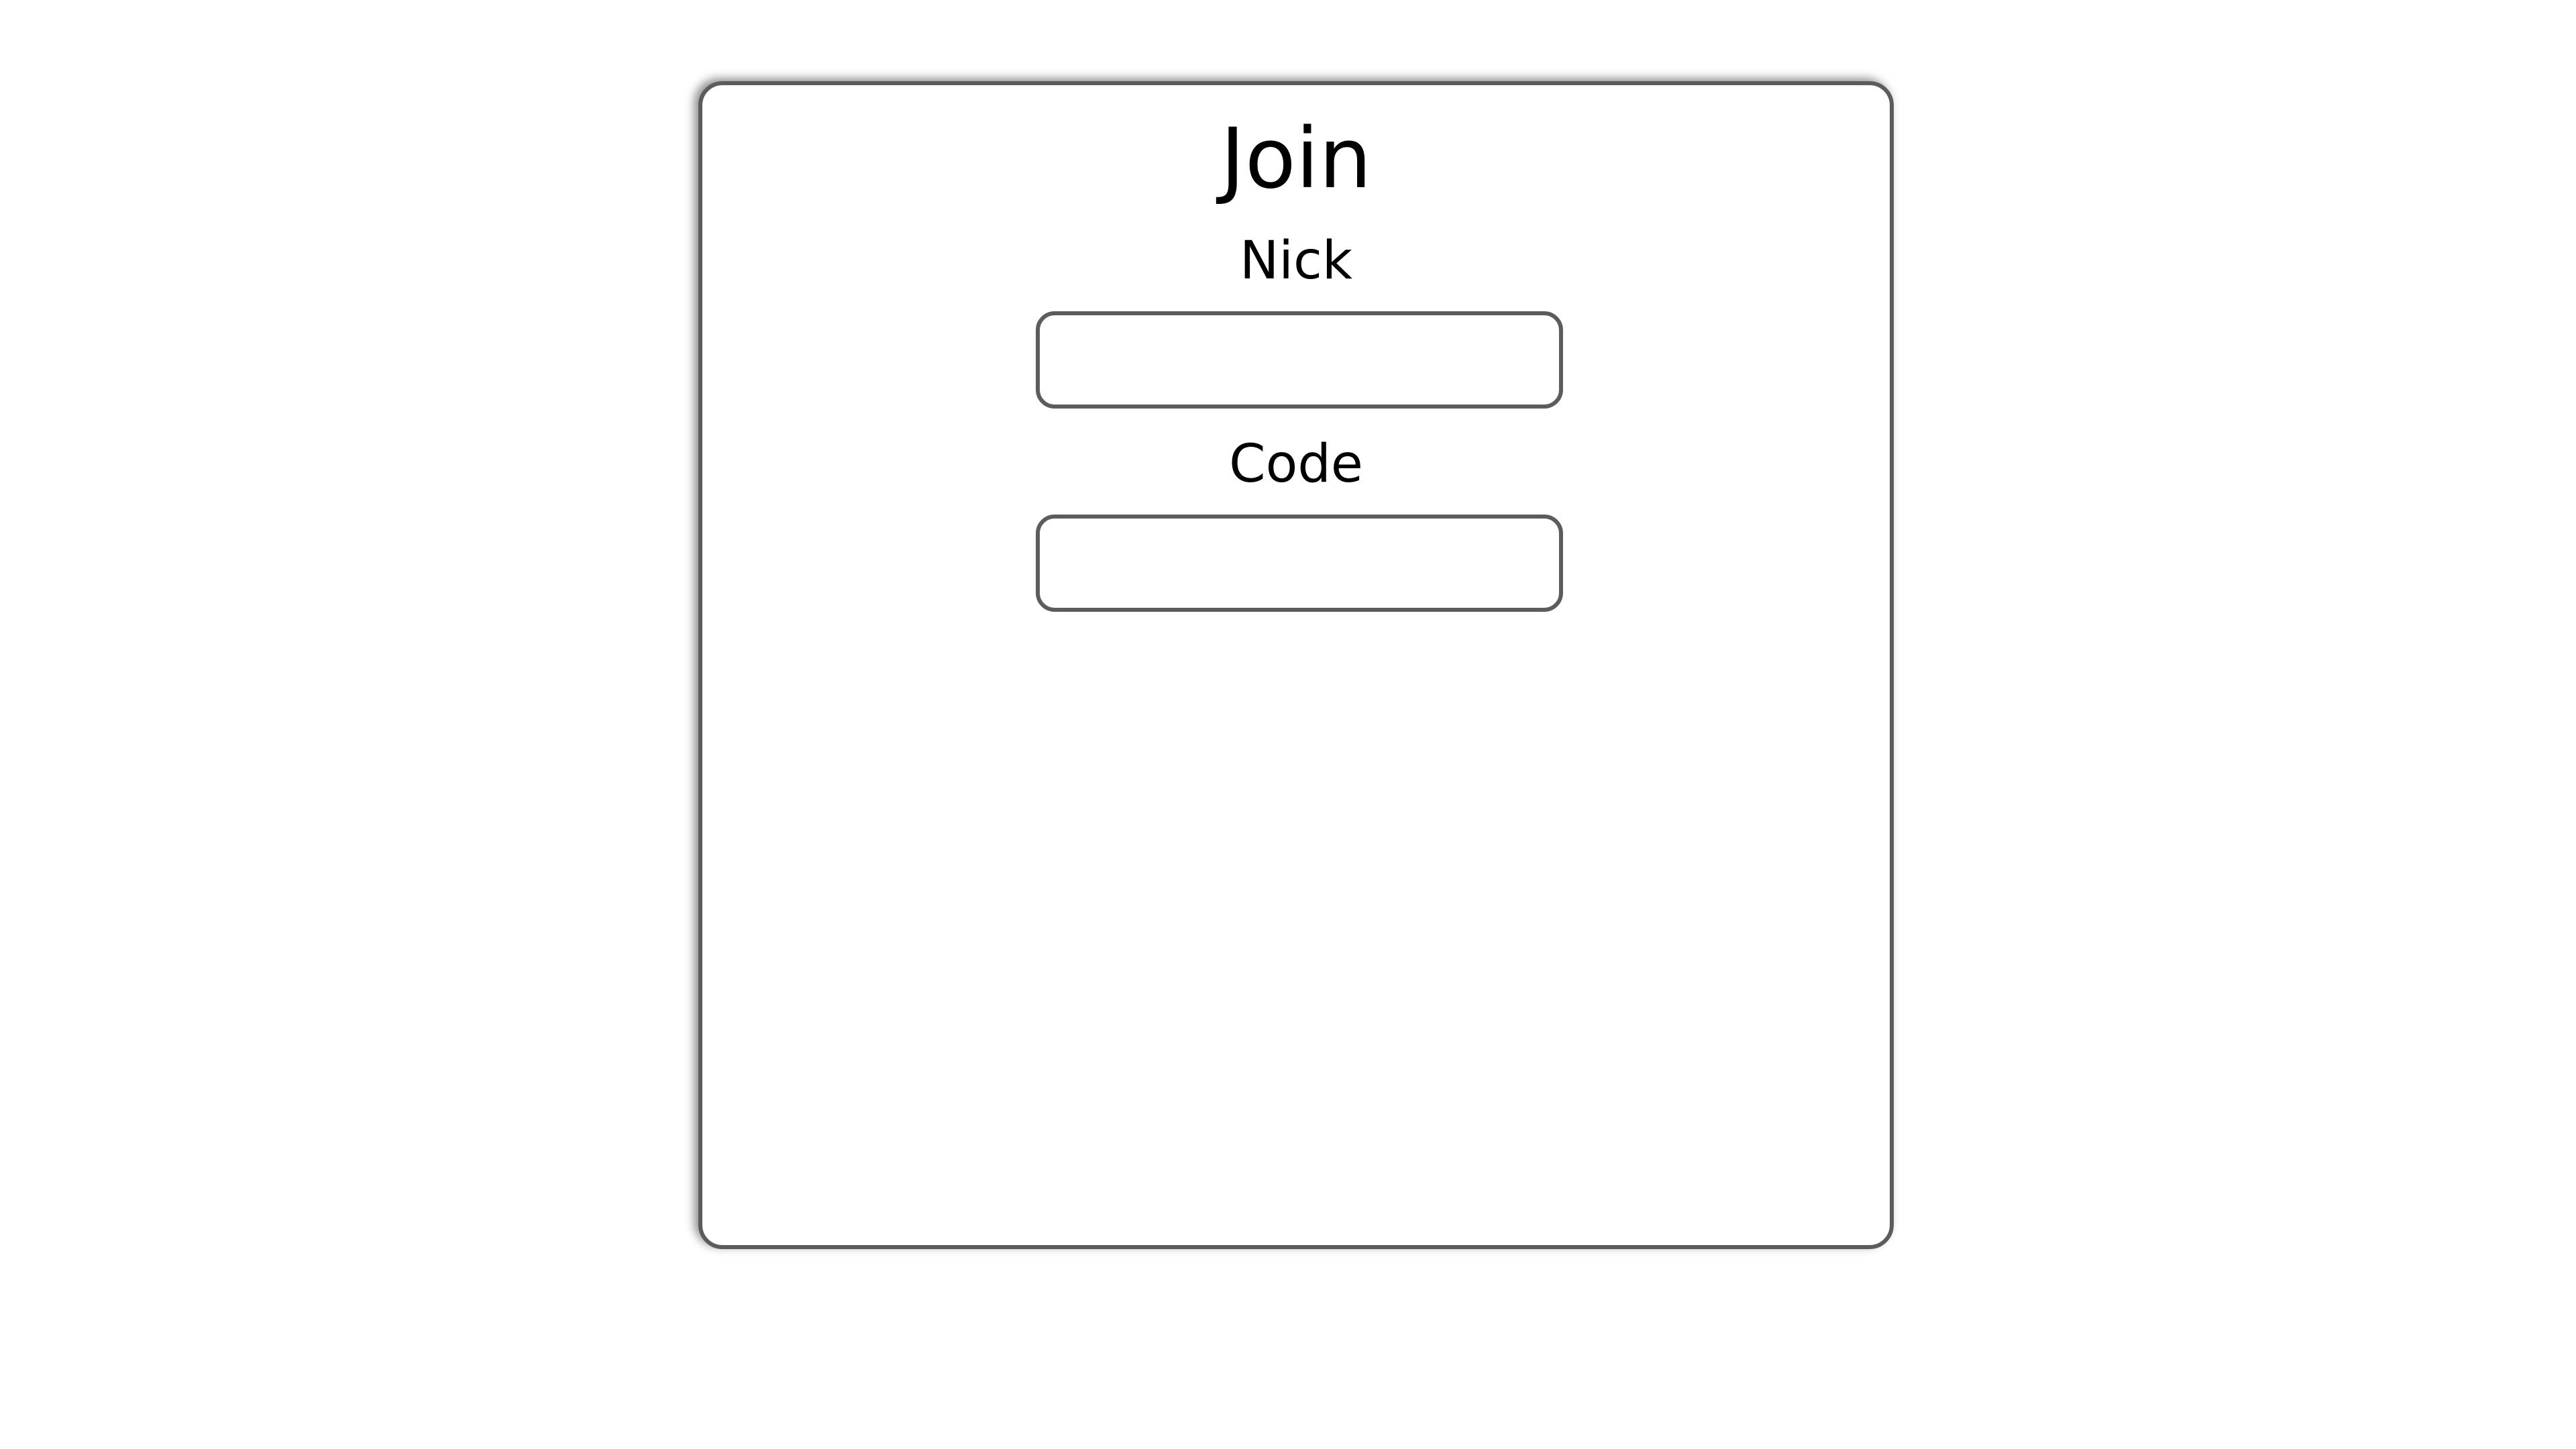 The width and height of the screenshot is (2576, 1449). What do you see at coordinates (1296, 261) in the screenshot?
I see `nick-label: Nick` at bounding box center [1296, 261].